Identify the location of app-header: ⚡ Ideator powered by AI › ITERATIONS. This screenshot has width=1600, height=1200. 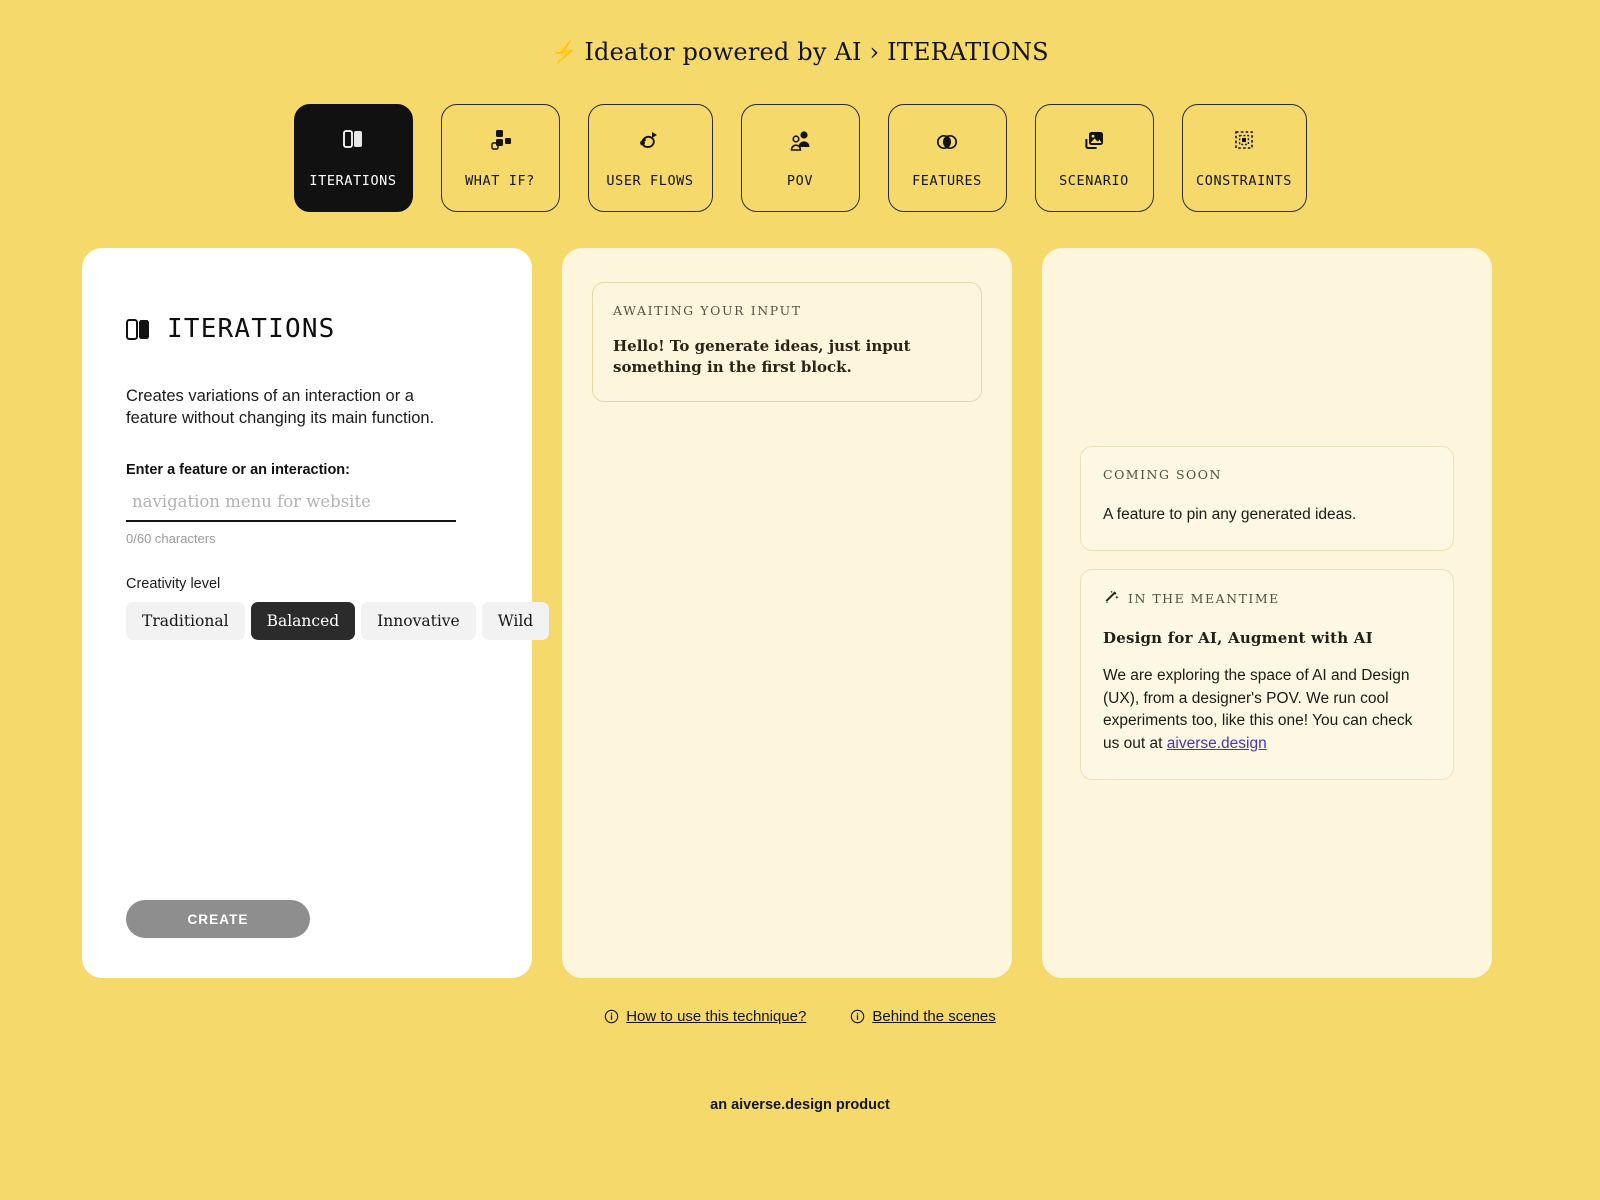
(800, 52).